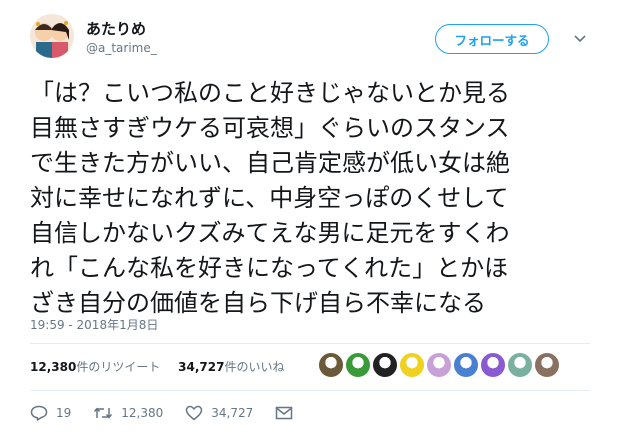 Image resolution: width=619 pixels, height=445 pixels. What do you see at coordinates (116, 28) in the screenshot?
I see `display-name: あたりめ` at bounding box center [116, 28].